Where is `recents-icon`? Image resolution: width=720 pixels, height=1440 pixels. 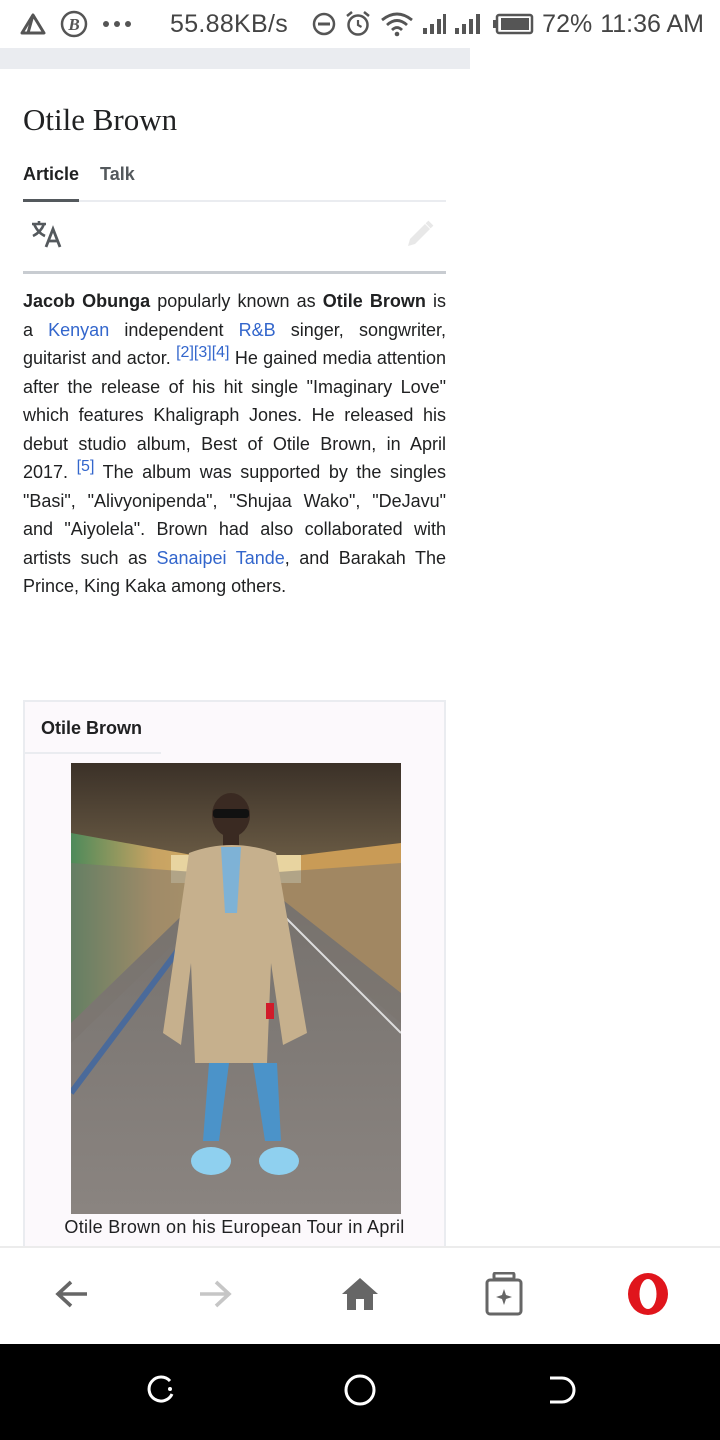
recents-icon is located at coordinates (160, 1392).